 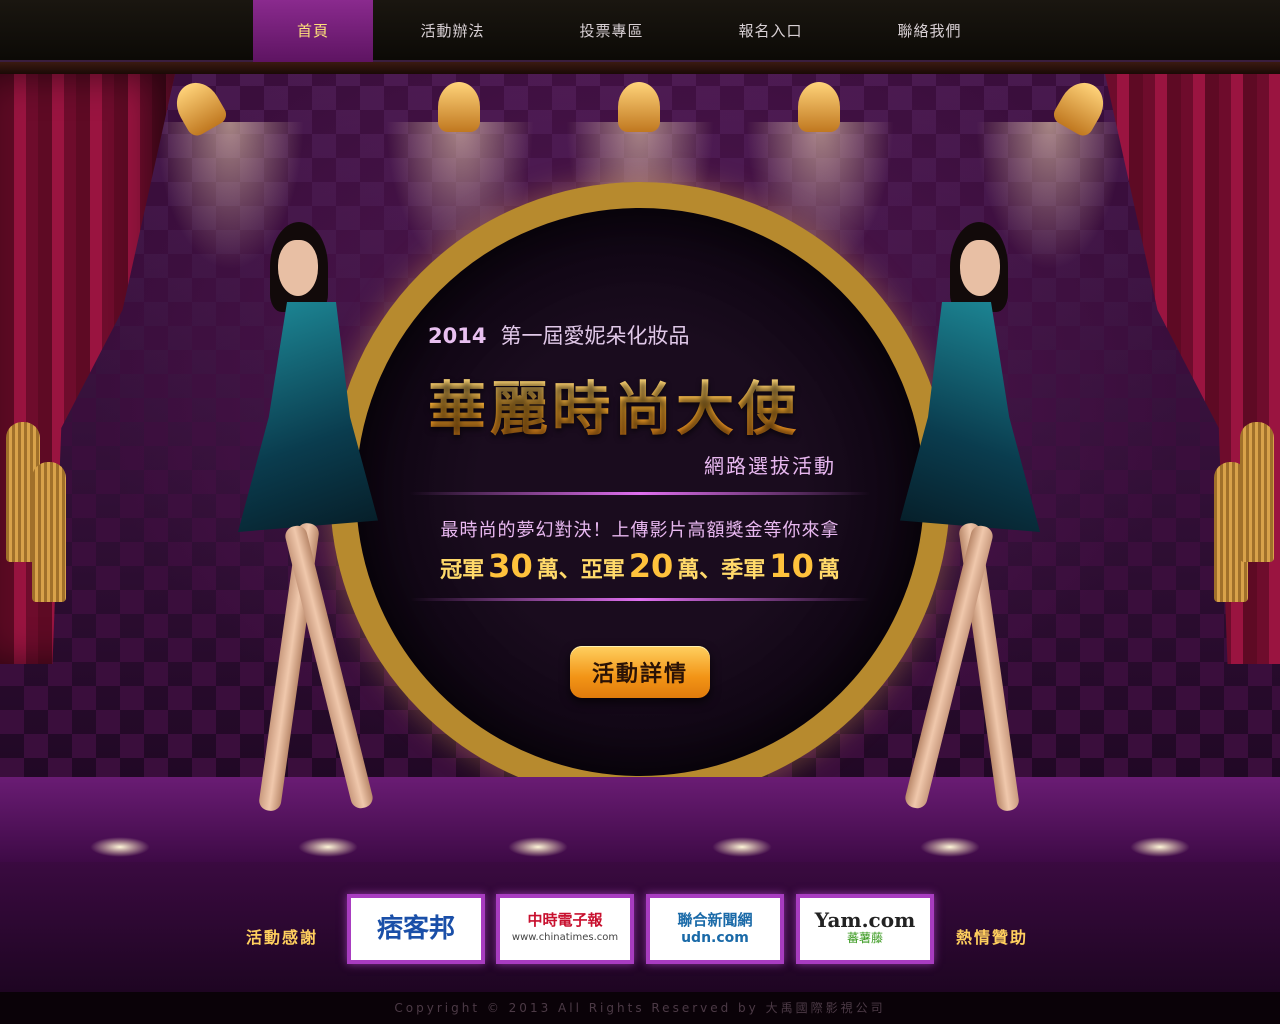 I want to click on sponsor-logo-yam: Yam.com 蕃薯藤, so click(x=865, y=929).